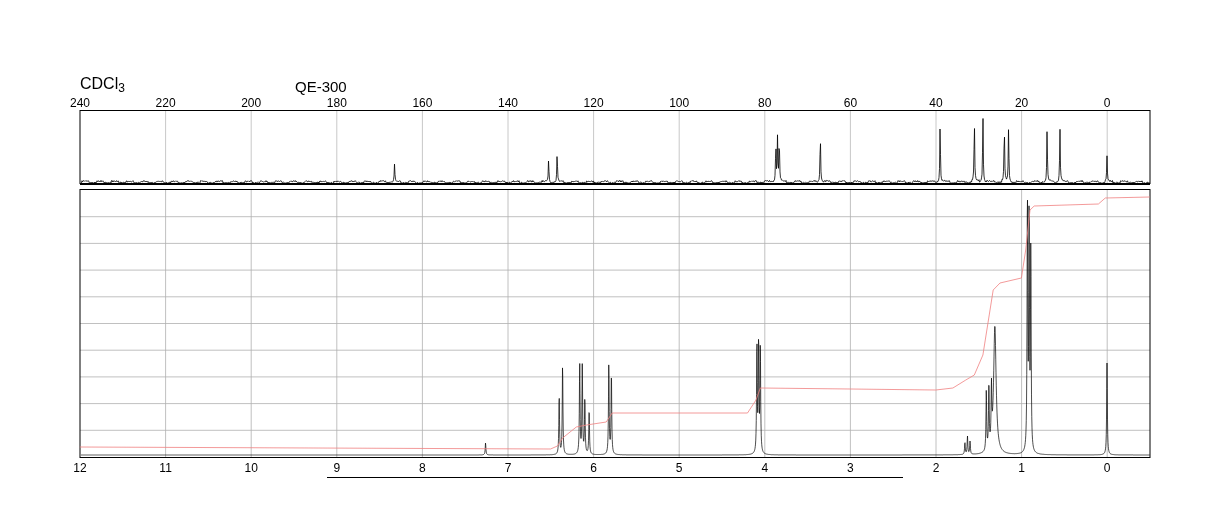 The image size is (1224, 528). I want to click on axis-tick-label: 140, so click(508, 103).